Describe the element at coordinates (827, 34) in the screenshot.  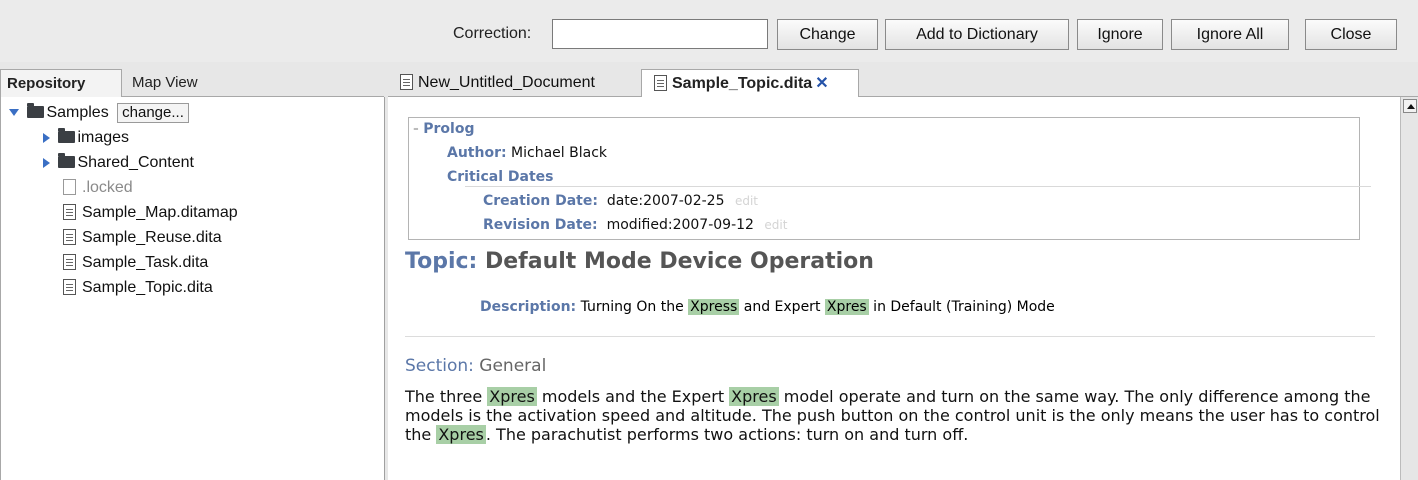
I see `change-button: Change` at that location.